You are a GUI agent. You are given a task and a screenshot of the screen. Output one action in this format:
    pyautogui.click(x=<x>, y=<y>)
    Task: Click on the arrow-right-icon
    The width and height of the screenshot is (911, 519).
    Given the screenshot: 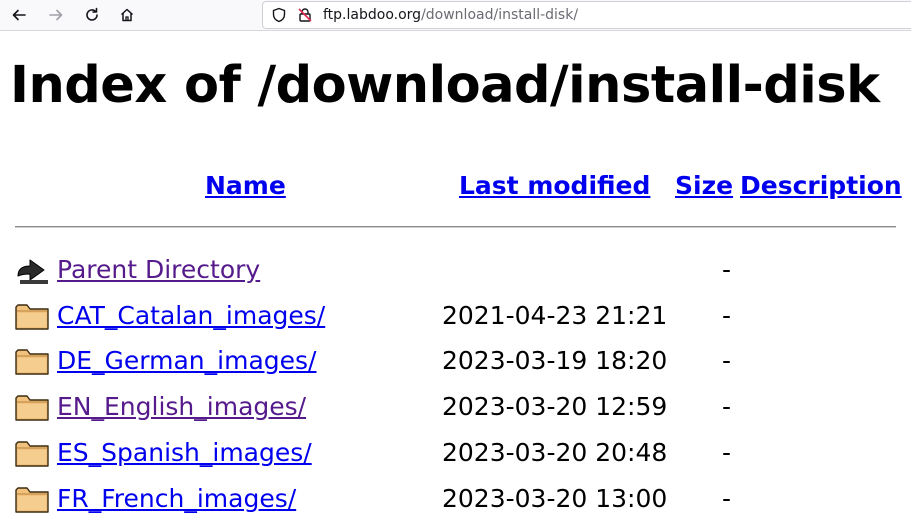 What is the action you would take?
    pyautogui.click(x=56, y=15)
    